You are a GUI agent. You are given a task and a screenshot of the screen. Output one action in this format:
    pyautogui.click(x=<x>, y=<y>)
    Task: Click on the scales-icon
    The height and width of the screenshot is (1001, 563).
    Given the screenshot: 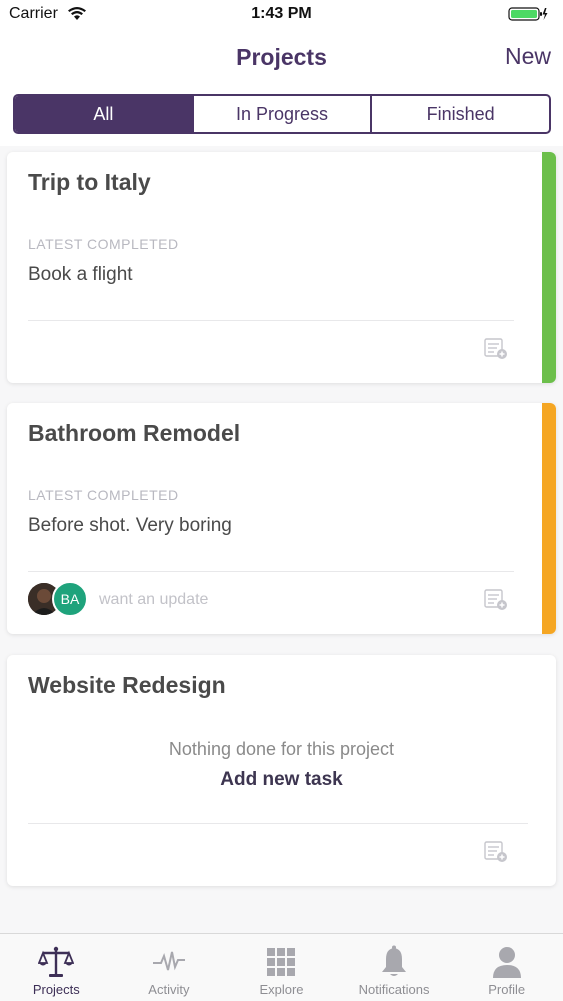 What is the action you would take?
    pyautogui.click(x=56, y=962)
    